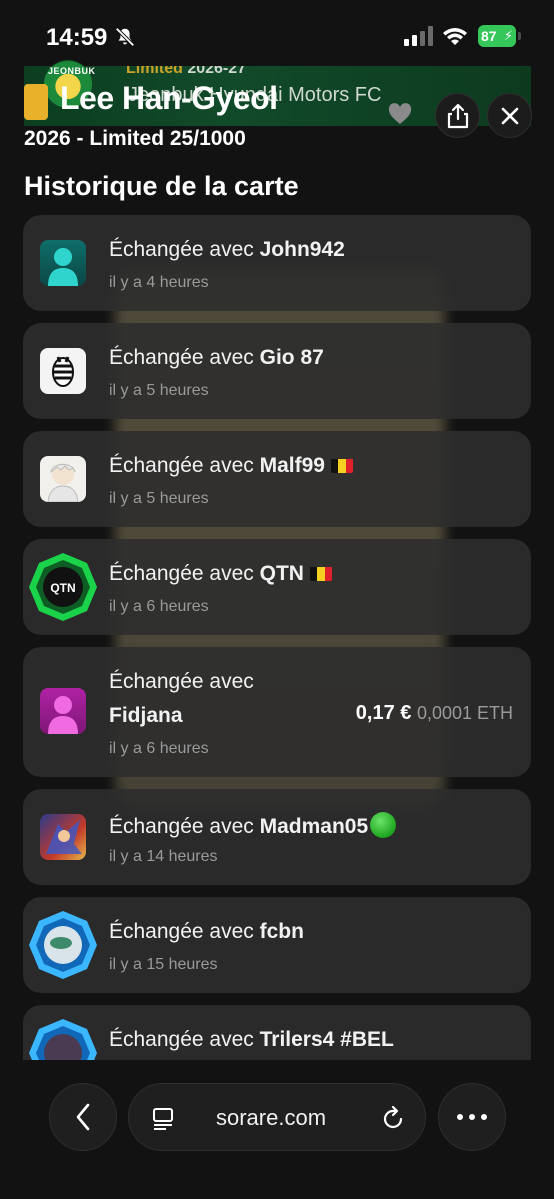  I want to click on qtn-badge-icon: QTN, so click(63, 587).